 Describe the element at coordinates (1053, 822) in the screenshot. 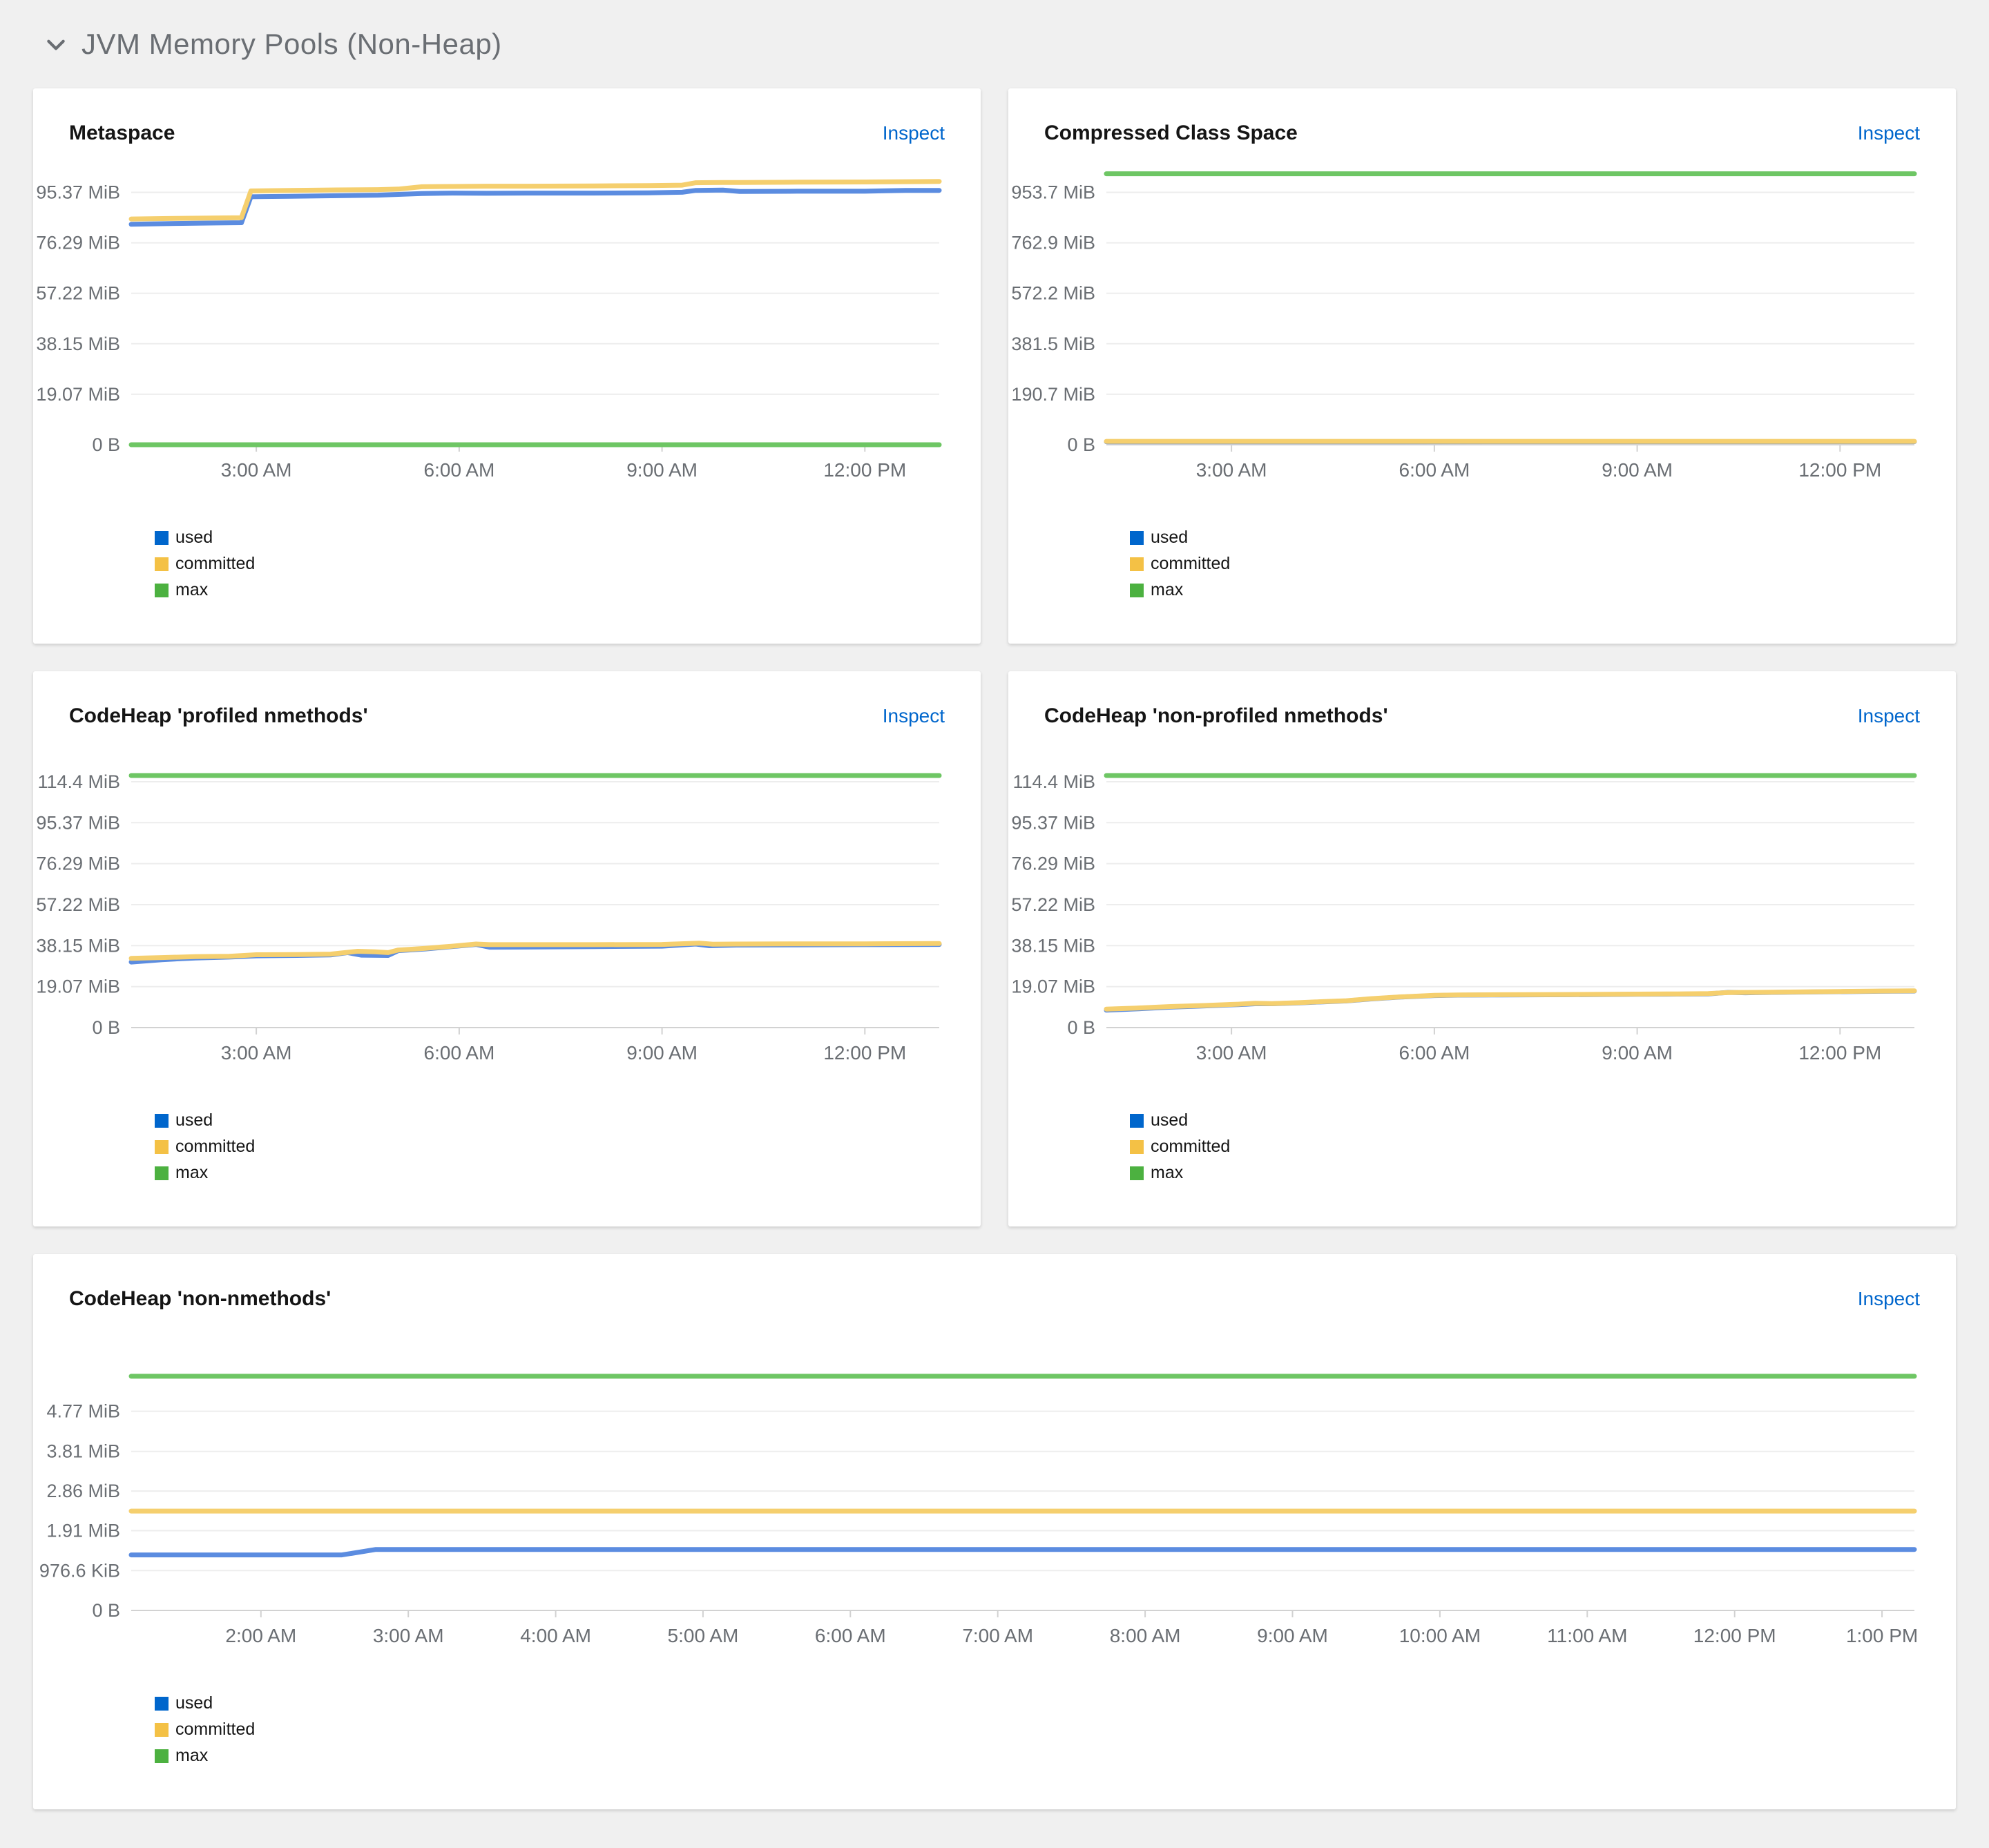

I see `svg-text: 95.37 MiB` at that location.